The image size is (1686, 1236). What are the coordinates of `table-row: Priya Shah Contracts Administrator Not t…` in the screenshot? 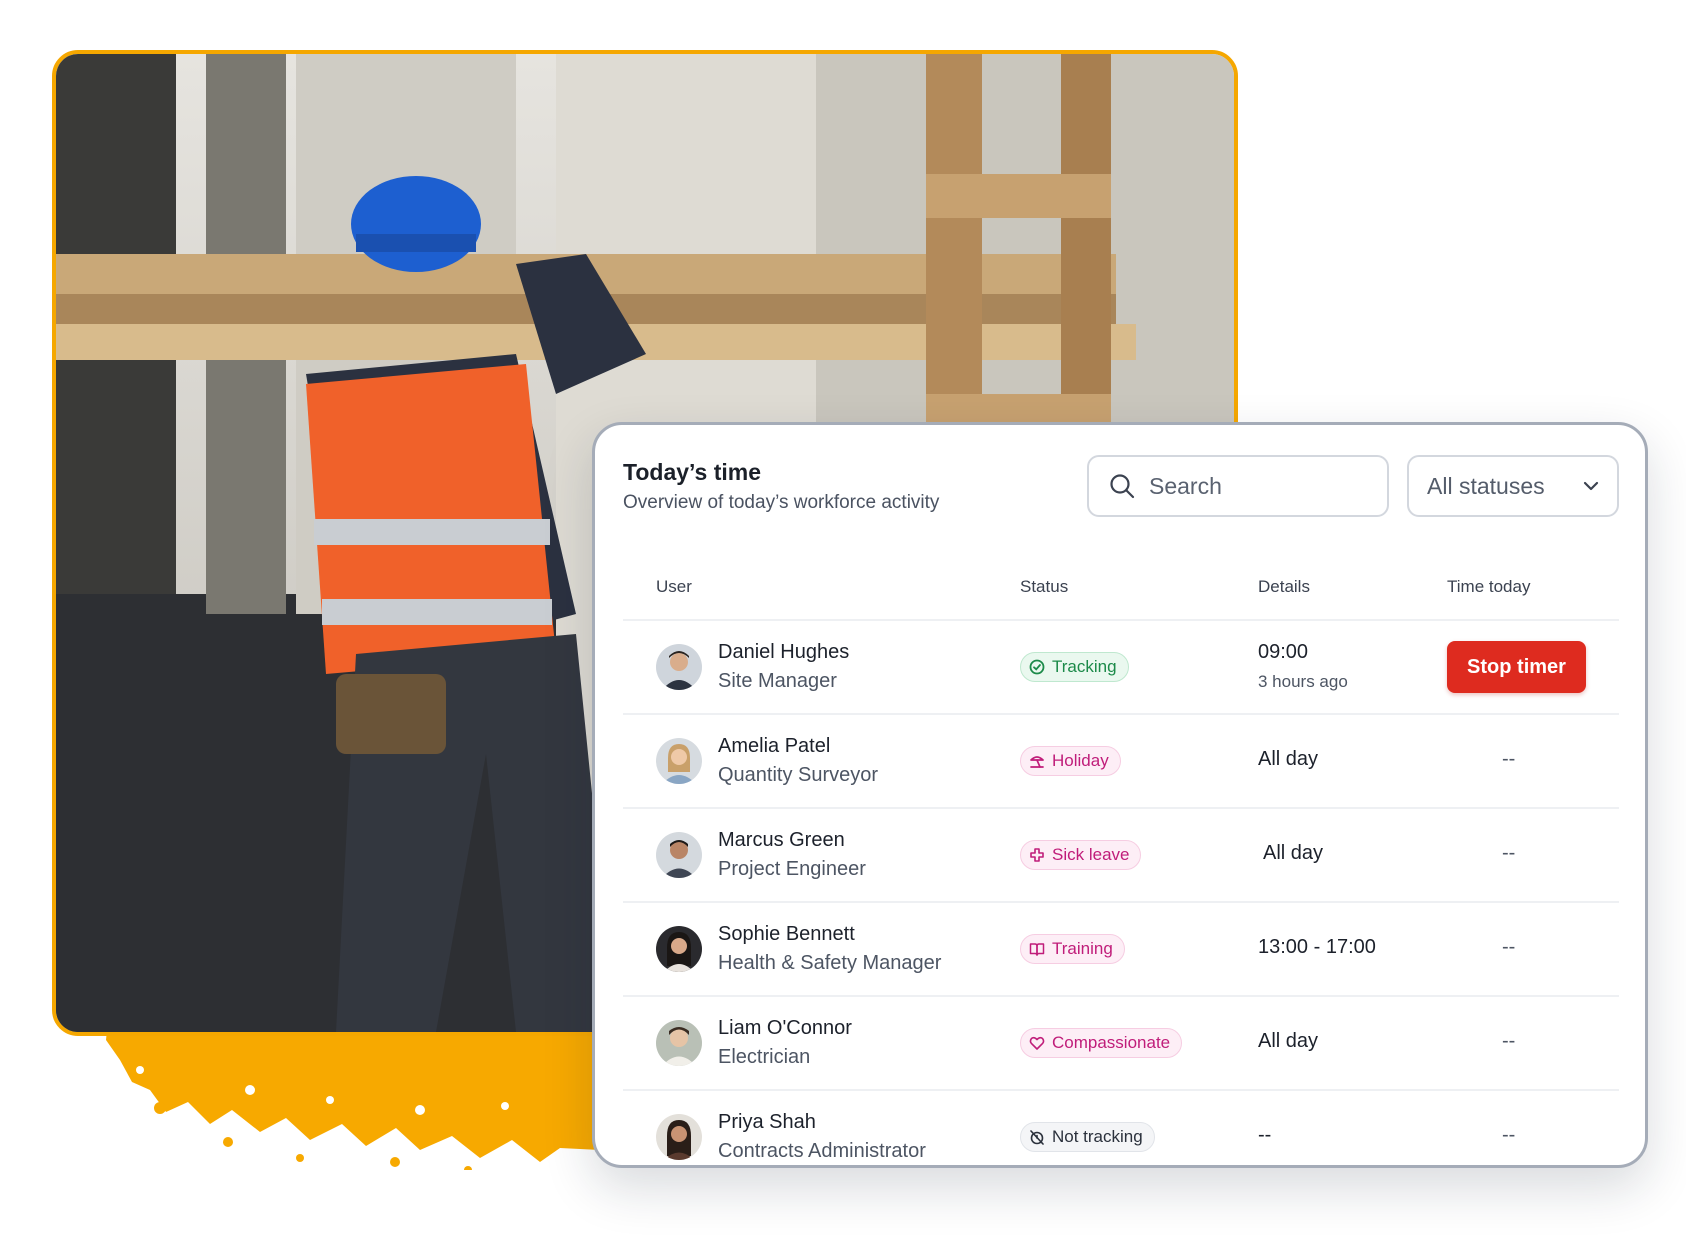 It's located at (1121, 1128).